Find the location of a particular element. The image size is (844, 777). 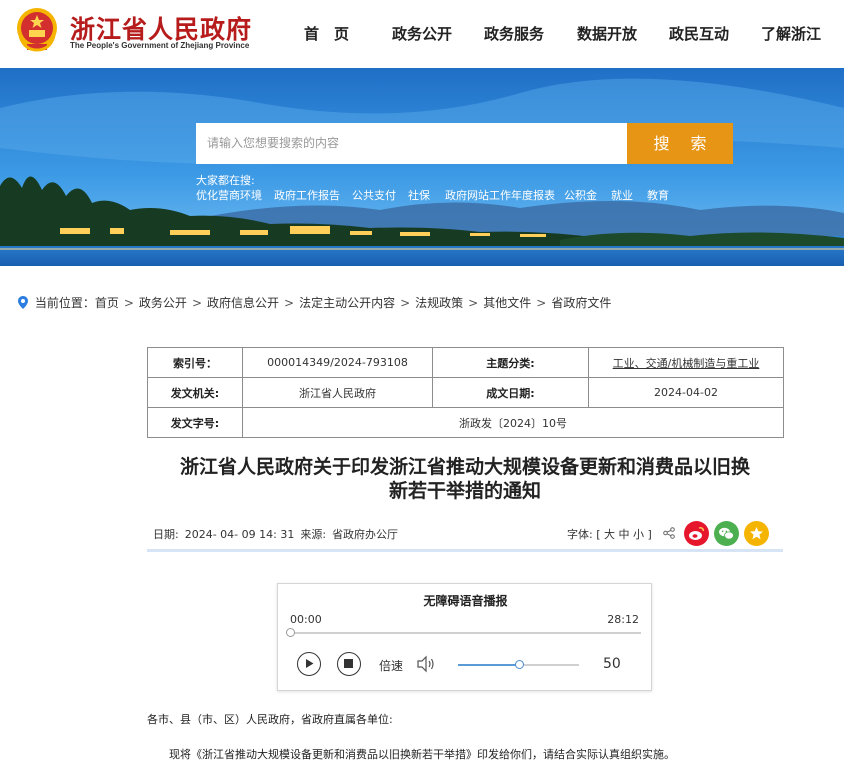

volume-handle is located at coordinates (519, 664).